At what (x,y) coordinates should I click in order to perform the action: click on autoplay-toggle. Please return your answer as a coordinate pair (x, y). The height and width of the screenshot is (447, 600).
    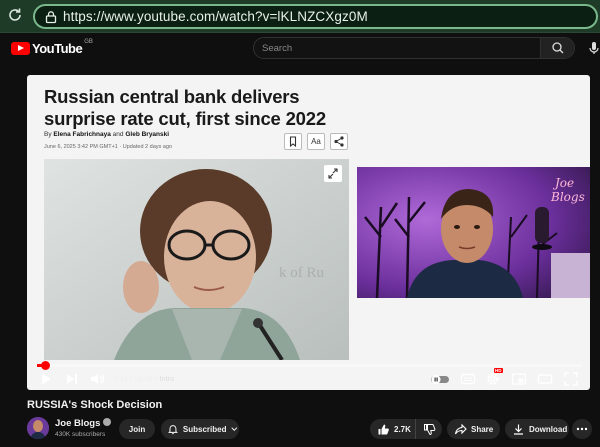
    Looking at the image, I should click on (440, 379).